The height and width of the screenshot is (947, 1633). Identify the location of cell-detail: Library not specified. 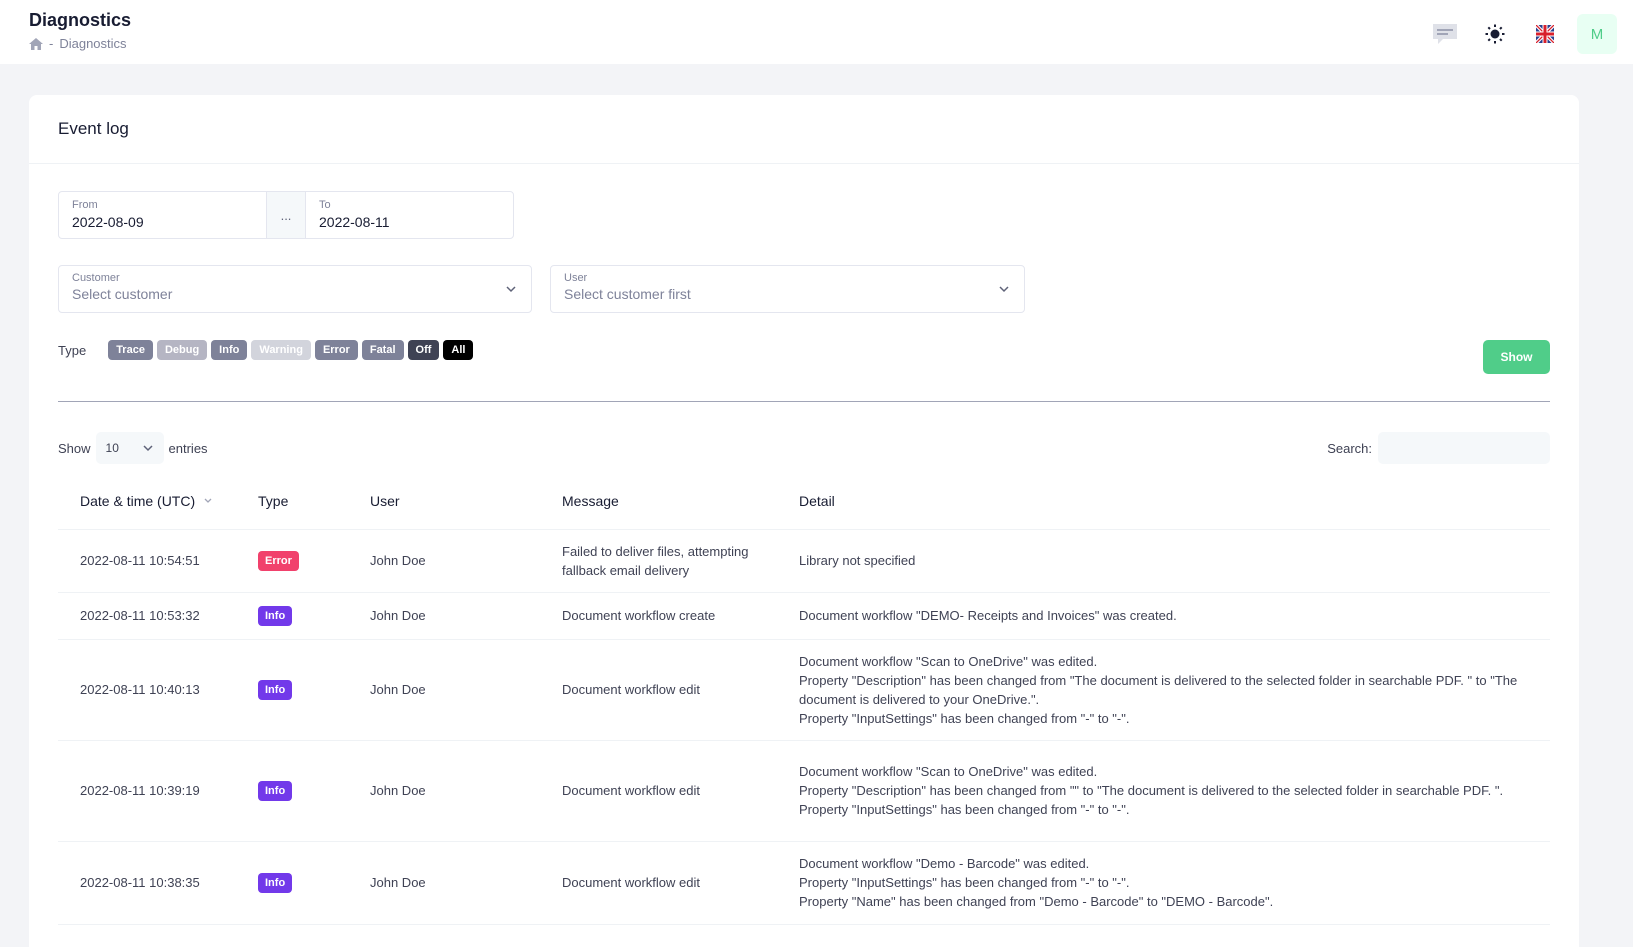
(1174, 561).